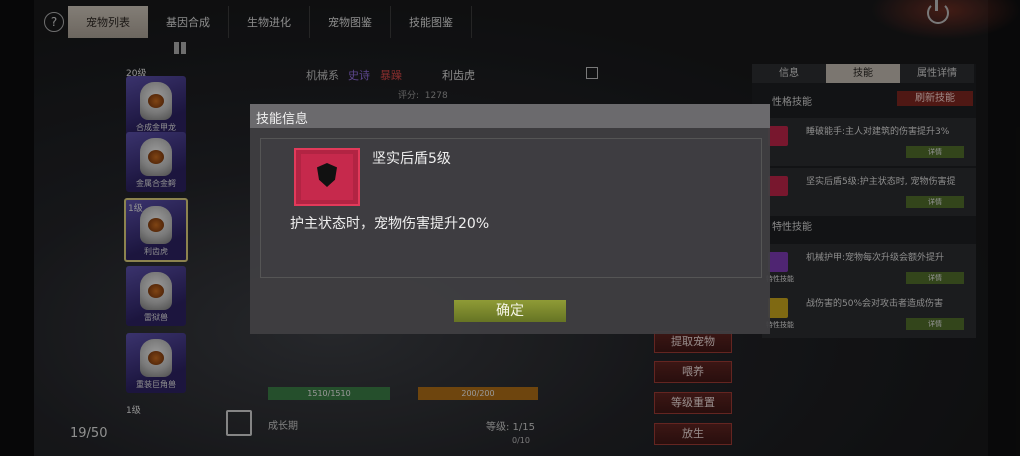 The image size is (1020, 456). I want to click on modal-skill-name: 坚实后盾5级, so click(411, 159).